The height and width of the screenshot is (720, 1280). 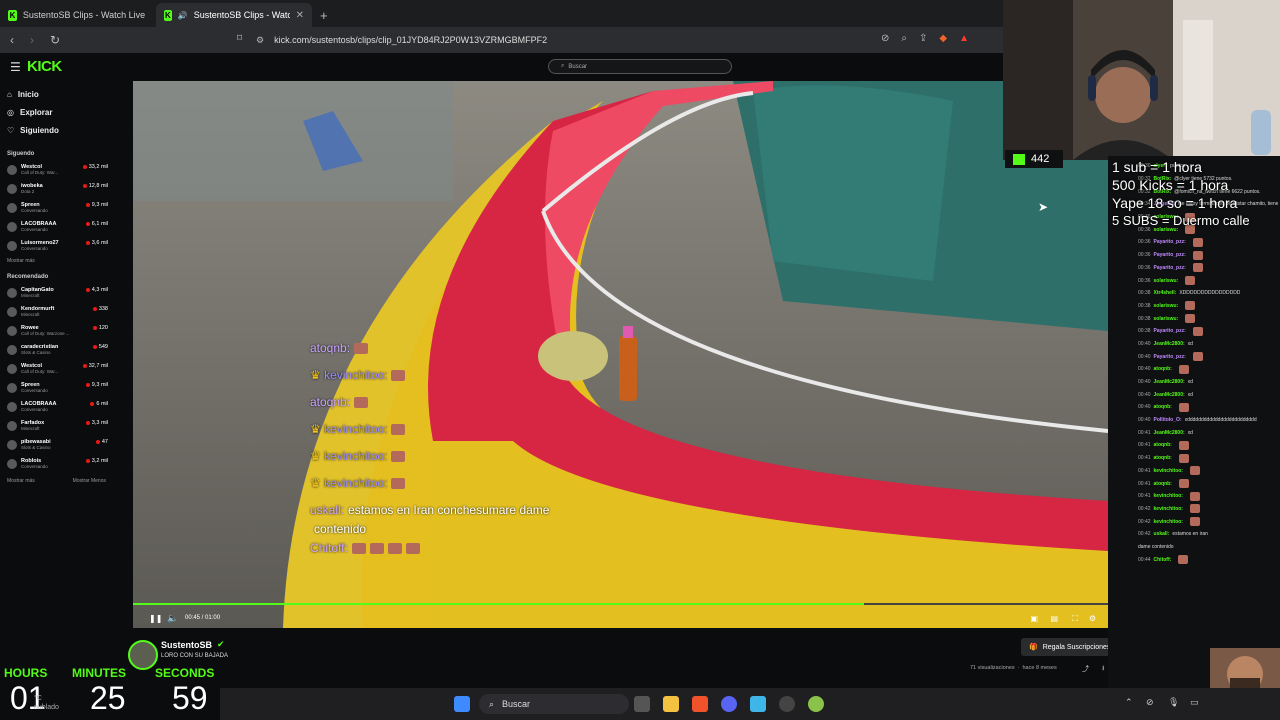 I want to click on viewer-count: 3,6 mil, so click(x=96, y=243).